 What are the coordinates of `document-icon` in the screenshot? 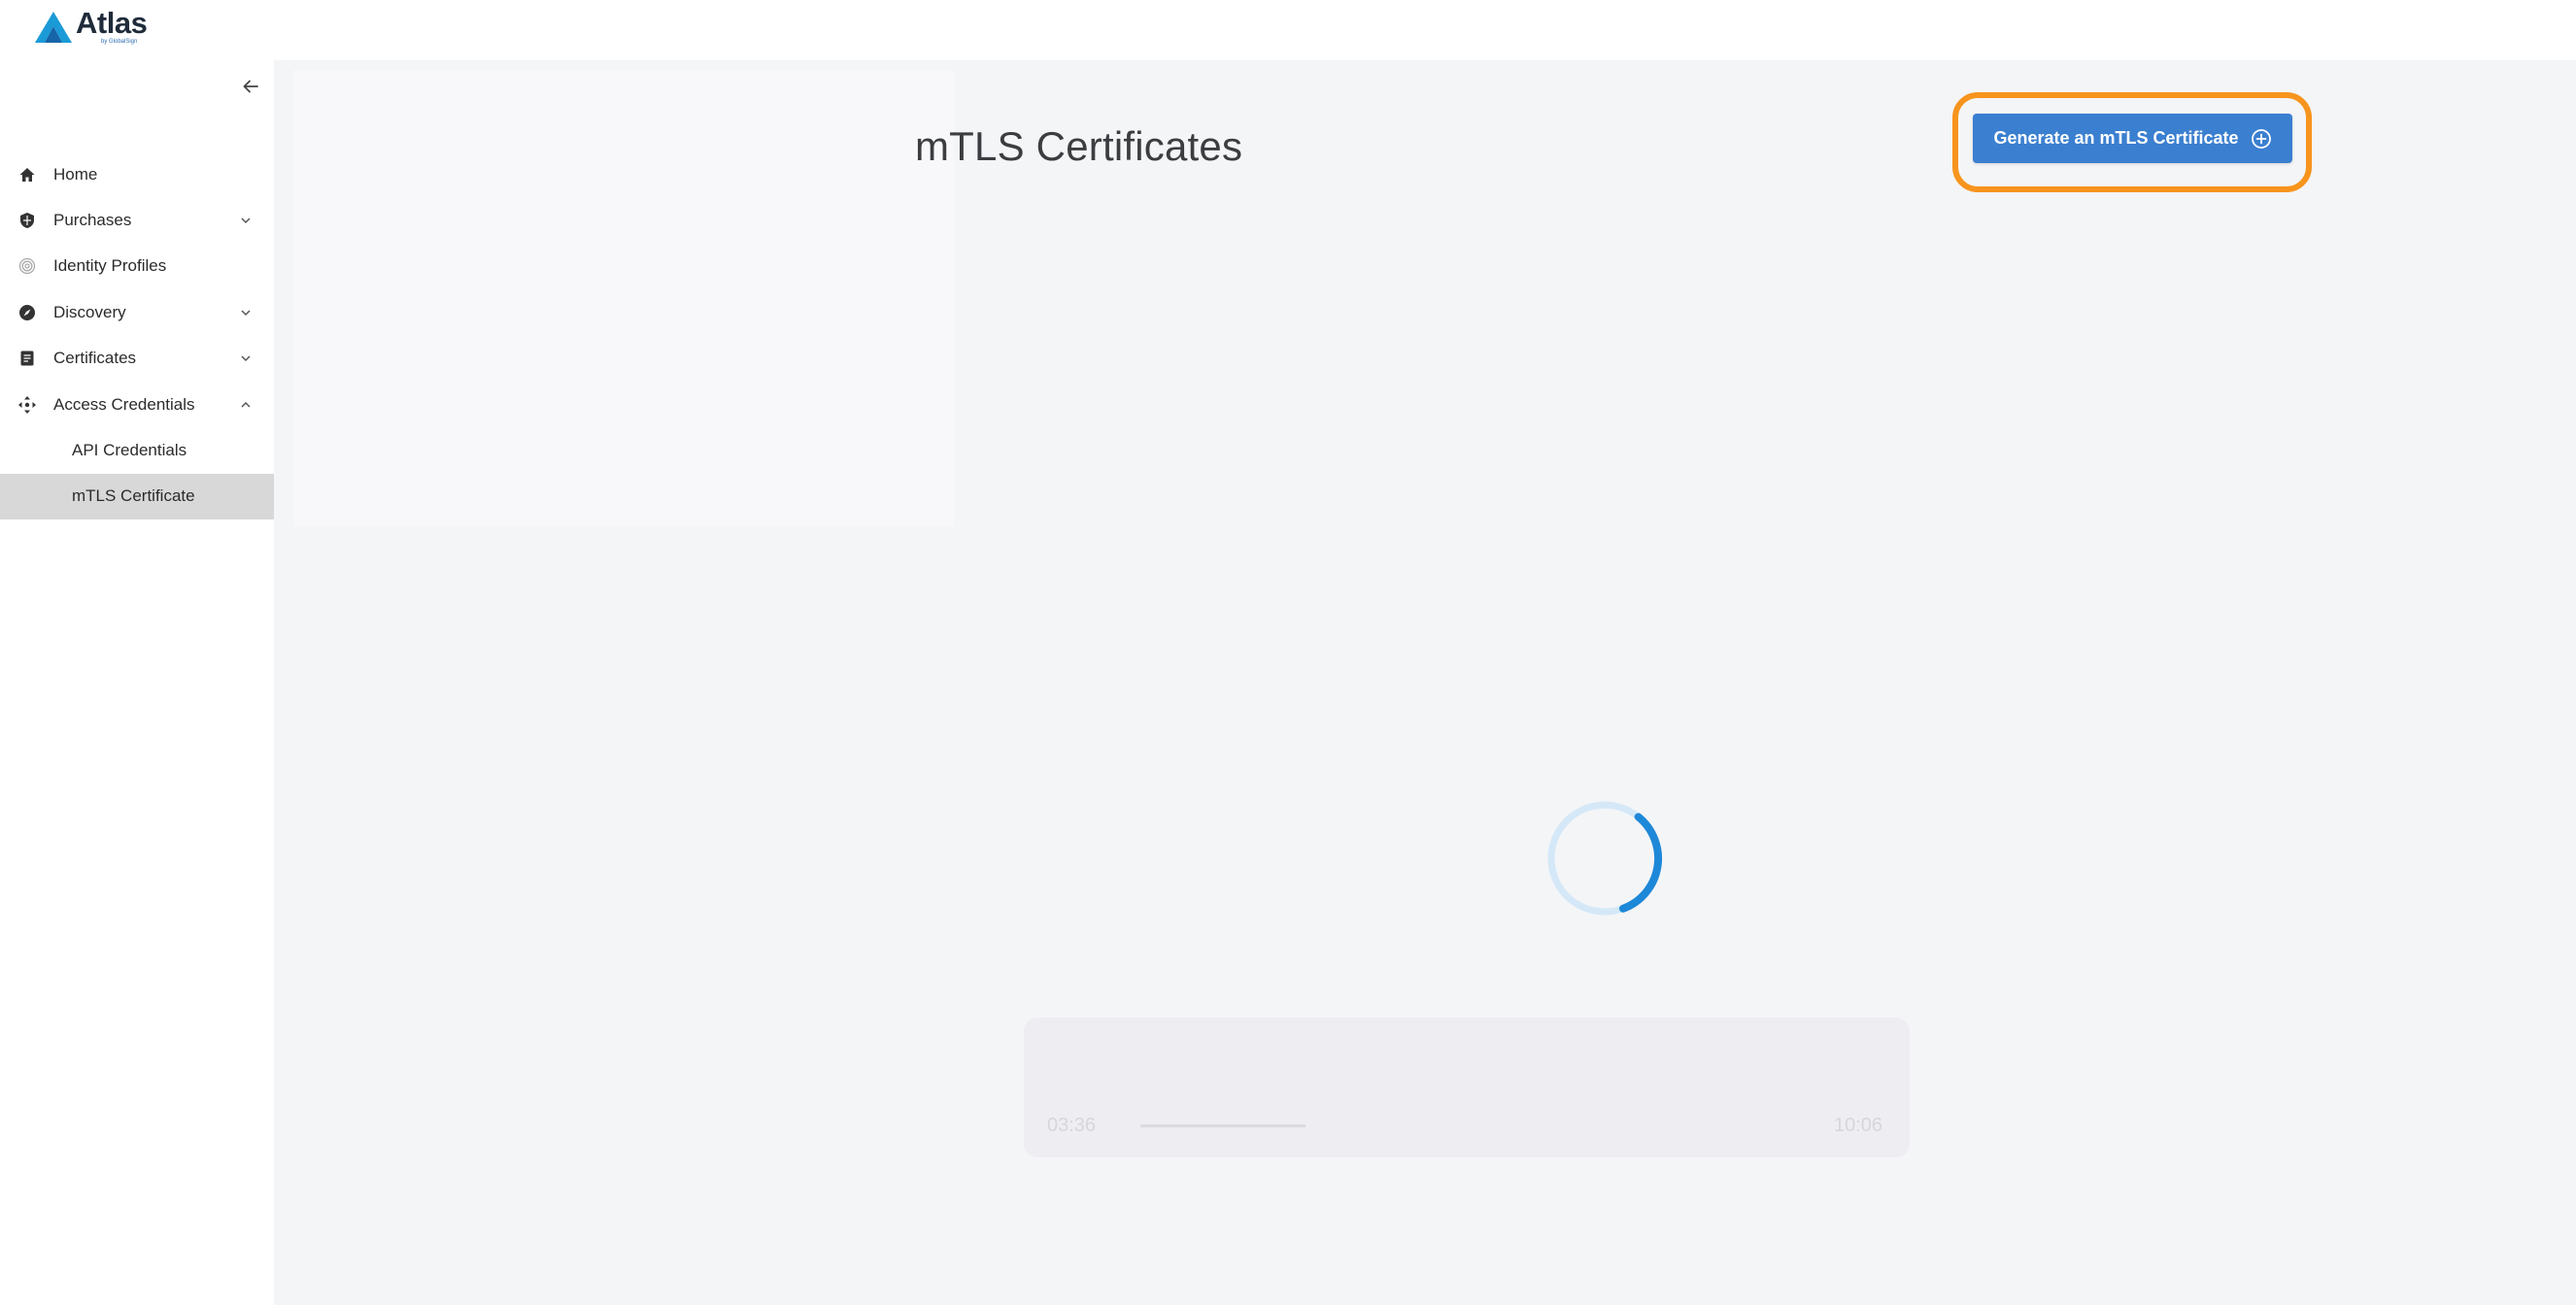 It's located at (27, 358).